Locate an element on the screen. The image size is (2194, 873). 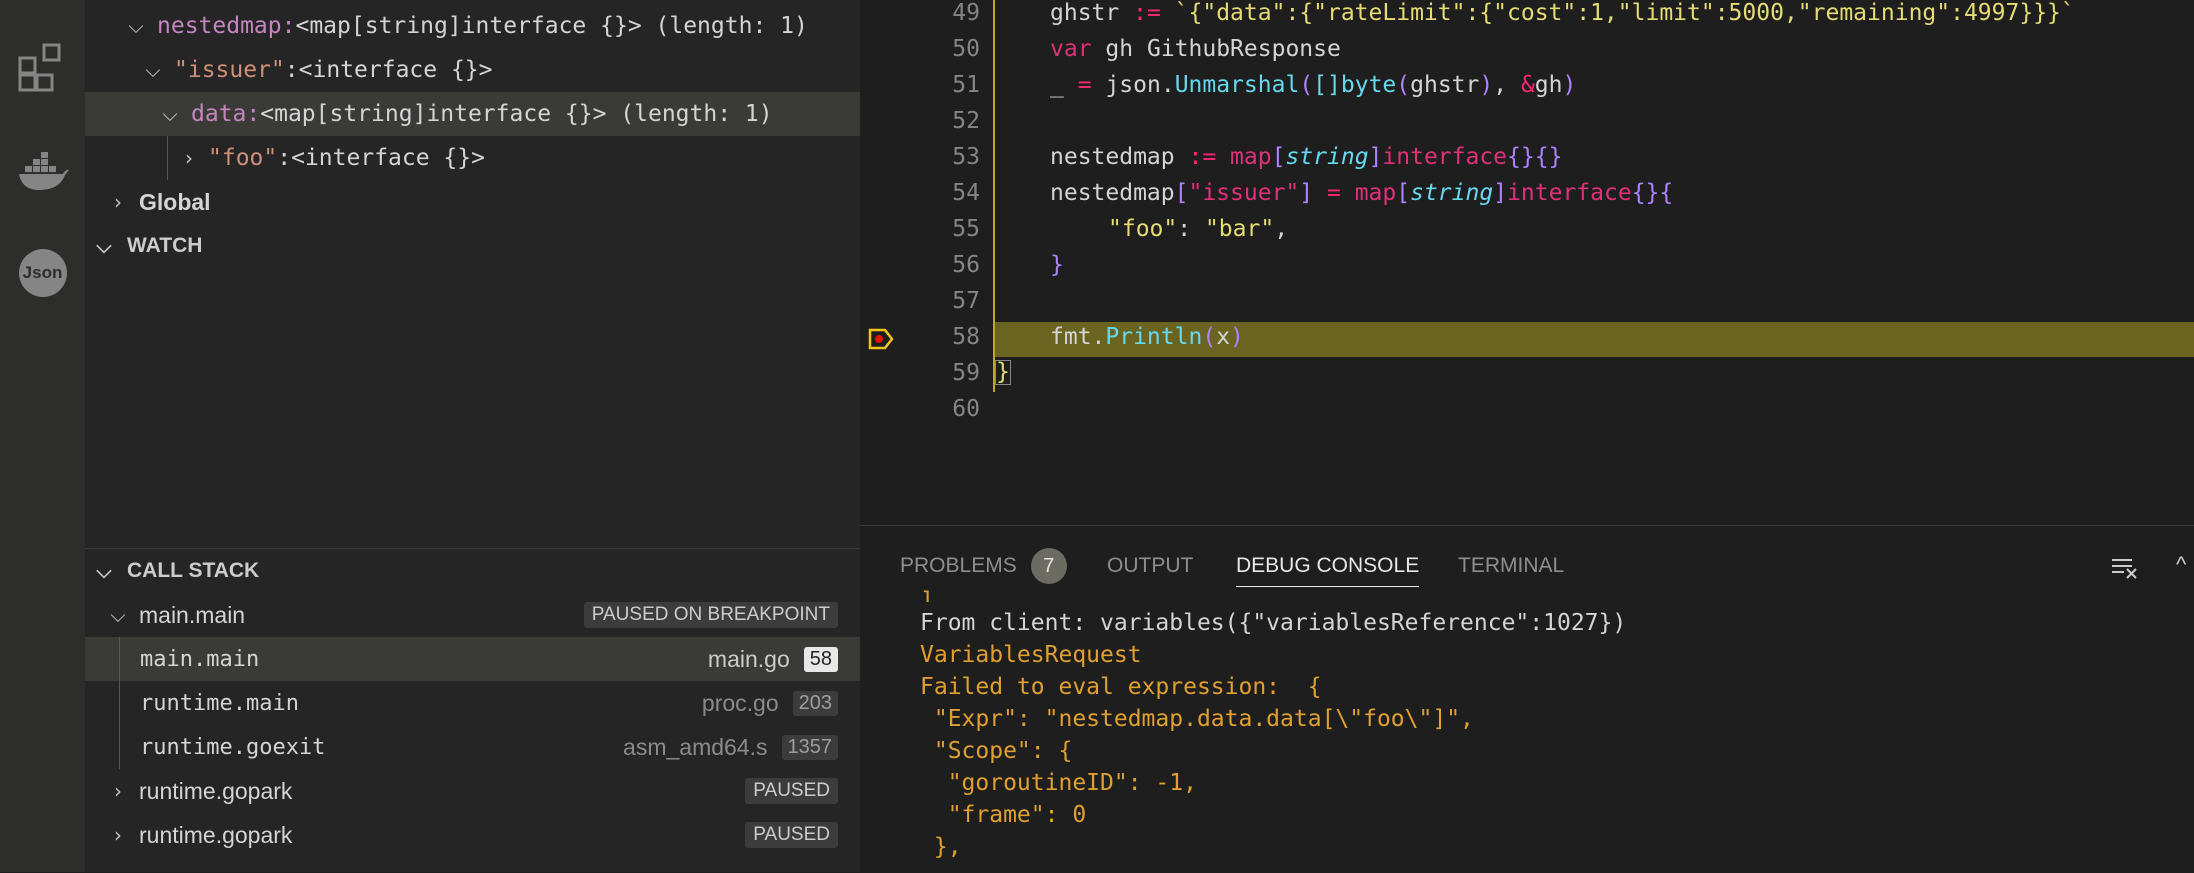
thread-label: main.main is located at coordinates (192, 614).